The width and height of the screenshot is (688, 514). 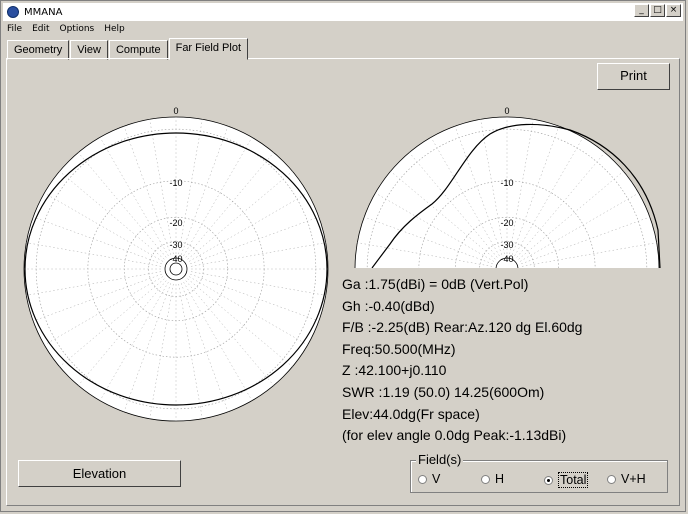 What do you see at coordinates (175, 245) in the screenshot?
I see `horizontal-label-30: -30` at bounding box center [175, 245].